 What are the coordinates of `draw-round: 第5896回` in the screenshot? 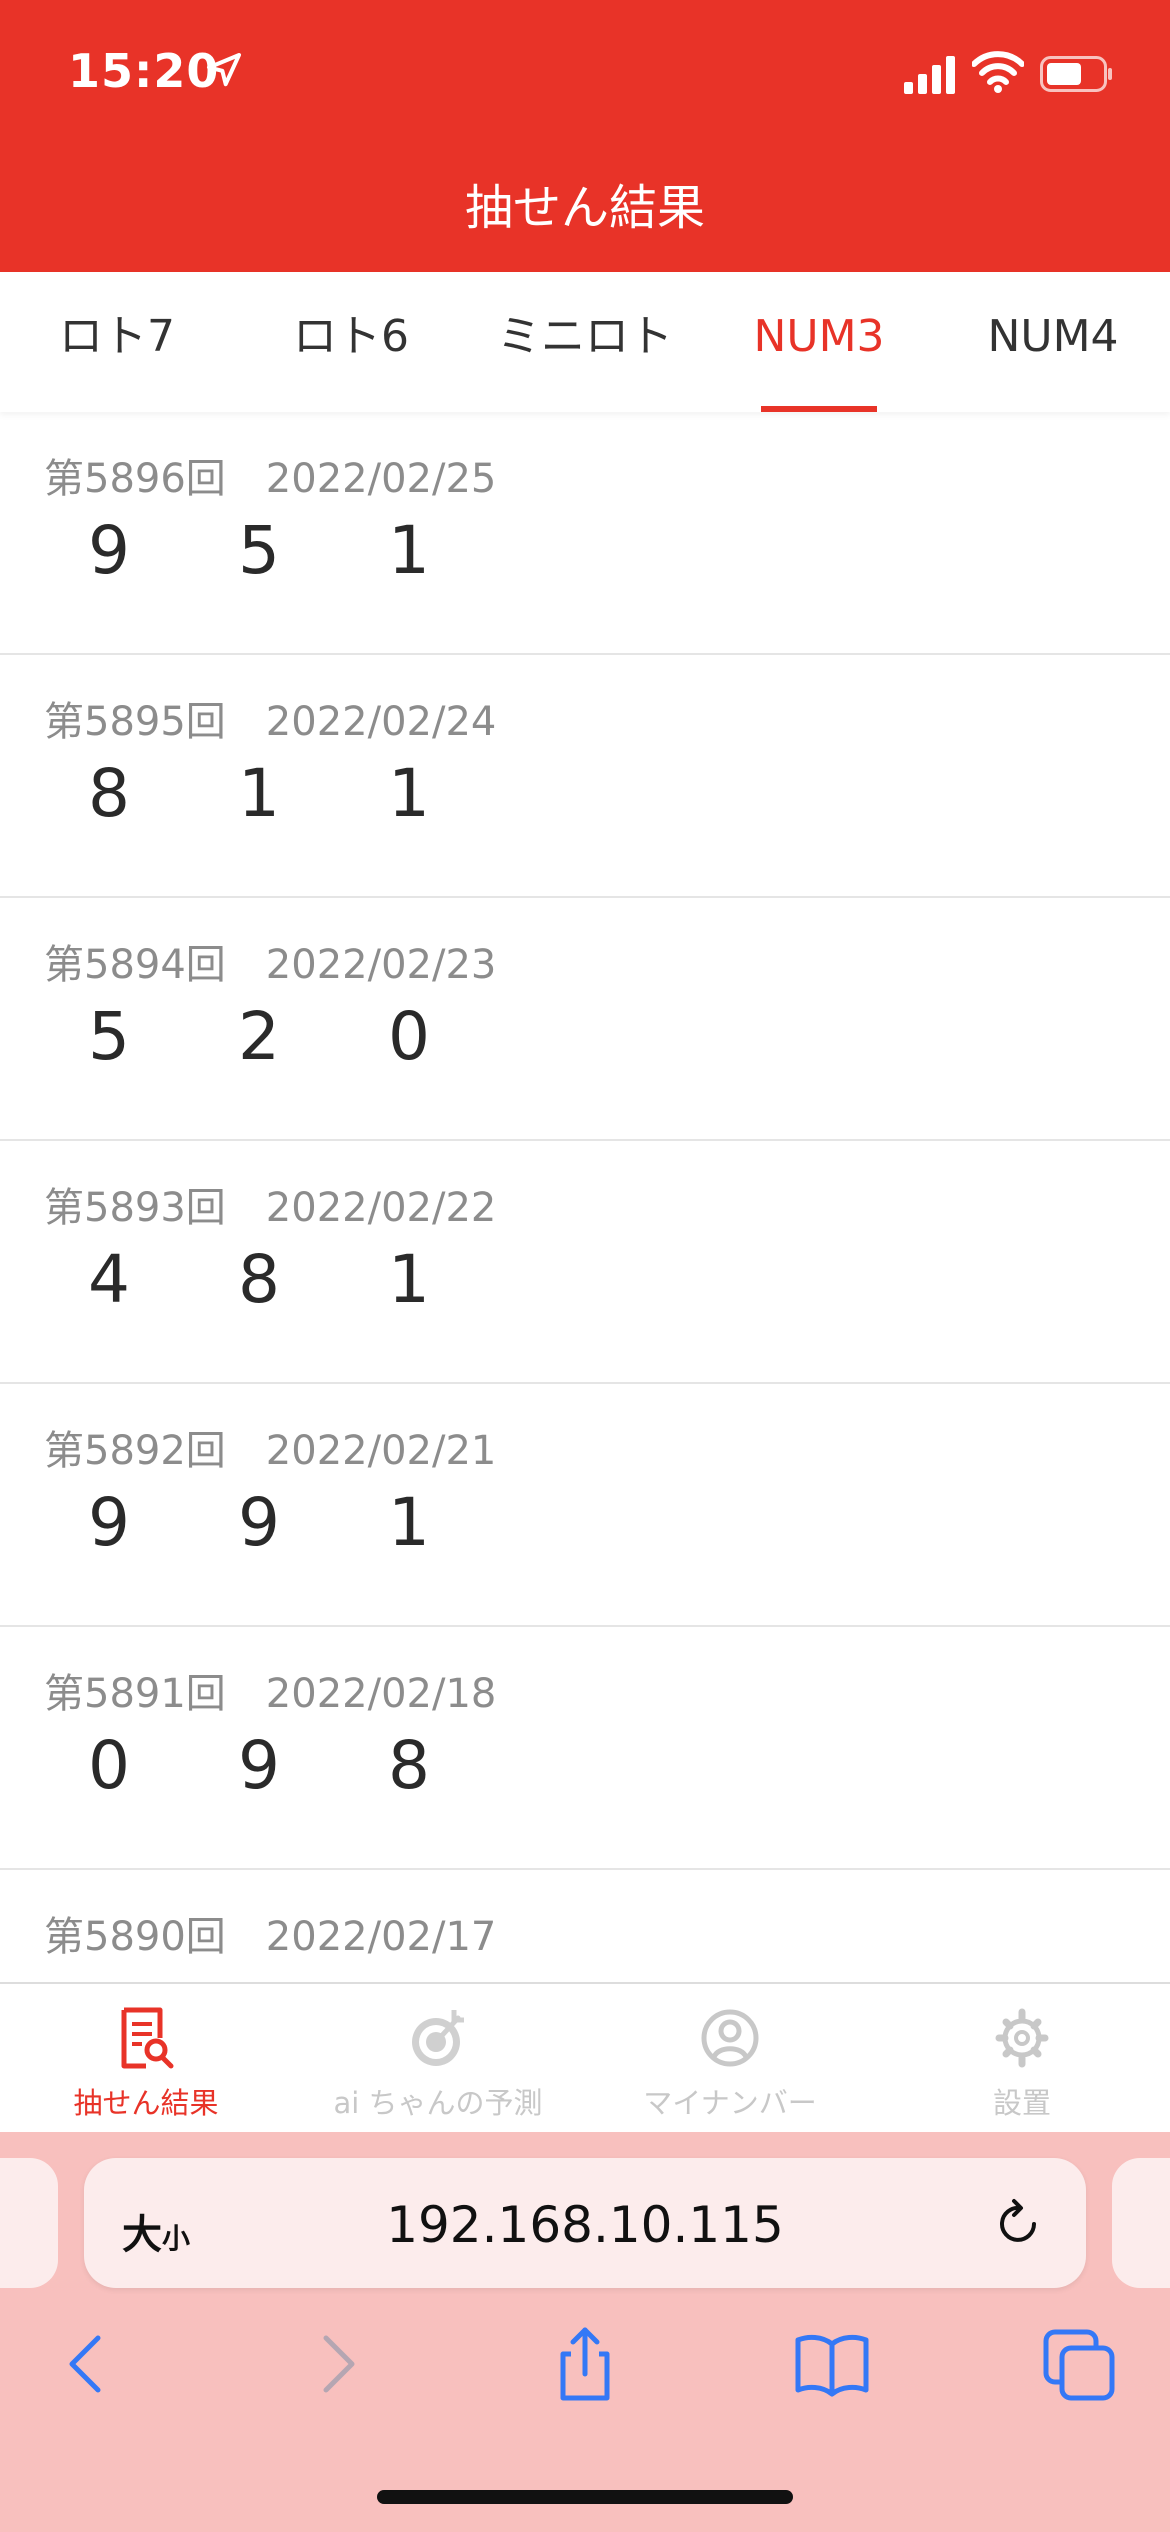 It's located at (135, 479).